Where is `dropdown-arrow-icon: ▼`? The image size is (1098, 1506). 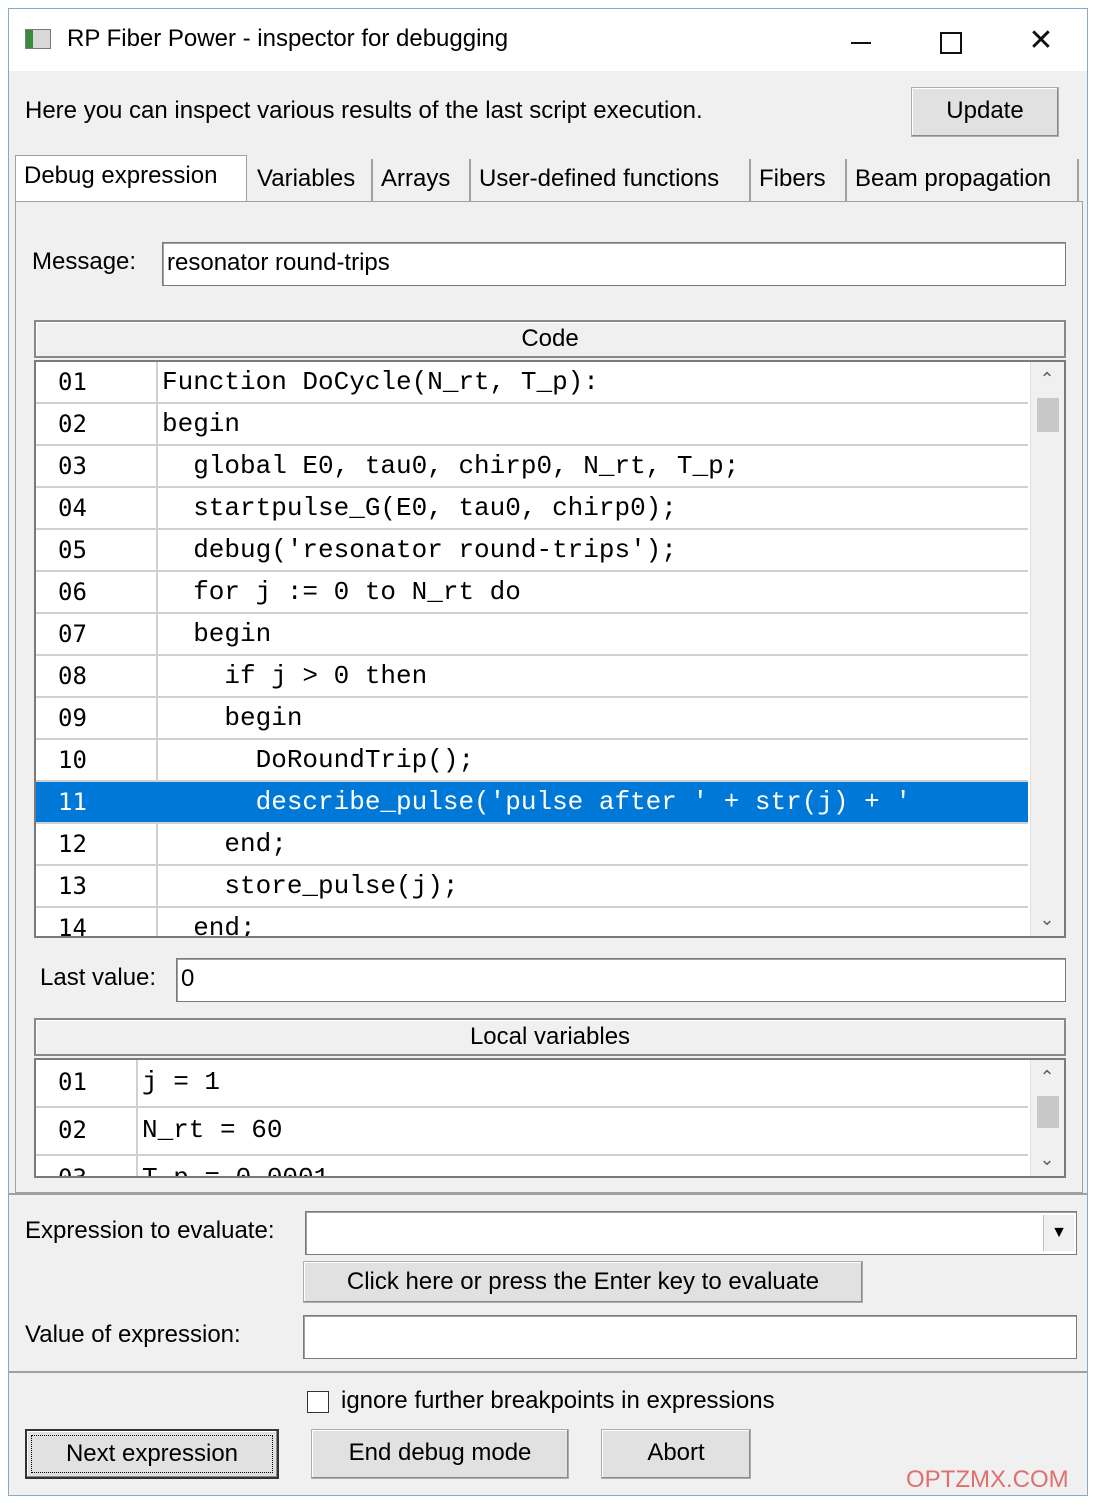 dropdown-arrow-icon: ▼ is located at coordinates (1058, 1233).